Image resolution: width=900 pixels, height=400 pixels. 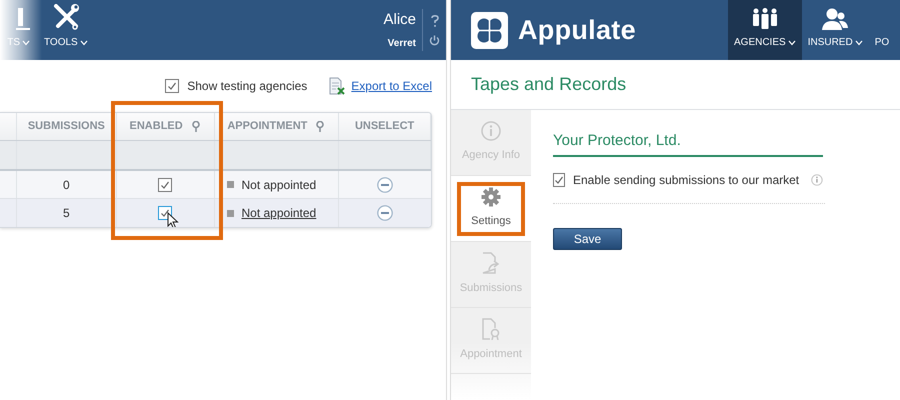 What do you see at coordinates (434, 20) in the screenshot?
I see `help-icon` at bounding box center [434, 20].